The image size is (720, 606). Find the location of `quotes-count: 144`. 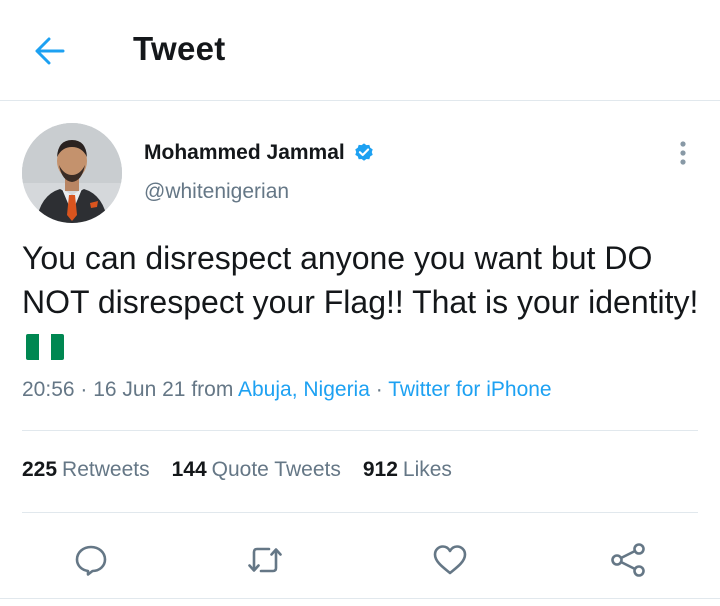

quotes-count: 144 is located at coordinates (189, 469).